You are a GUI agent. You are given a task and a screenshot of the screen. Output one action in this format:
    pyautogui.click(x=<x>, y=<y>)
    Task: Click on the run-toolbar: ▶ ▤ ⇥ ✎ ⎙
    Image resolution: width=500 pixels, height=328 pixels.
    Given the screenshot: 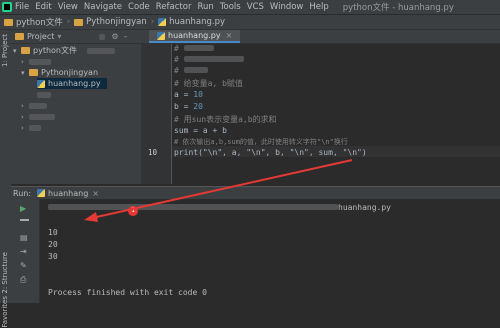 What is the action you would take?
    pyautogui.click(x=25, y=251)
    